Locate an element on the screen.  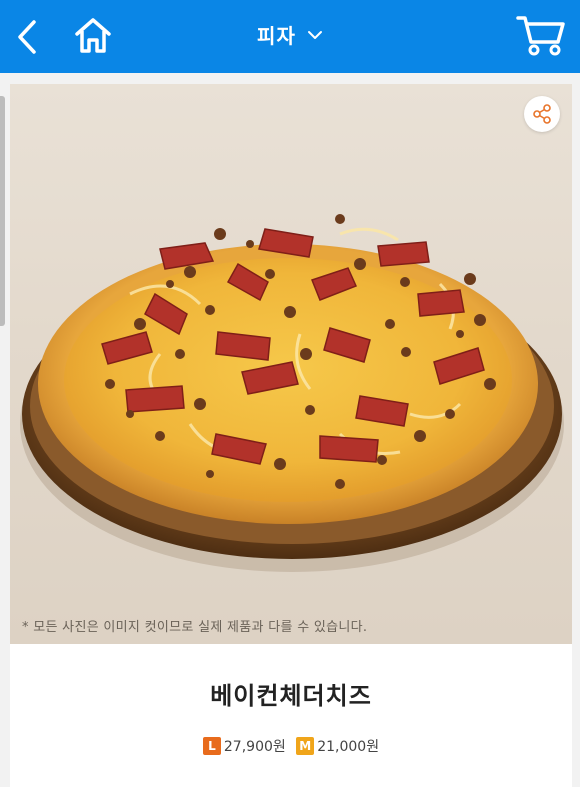
price-list: L 27,900원 M 21,000원 is located at coordinates (291, 746).